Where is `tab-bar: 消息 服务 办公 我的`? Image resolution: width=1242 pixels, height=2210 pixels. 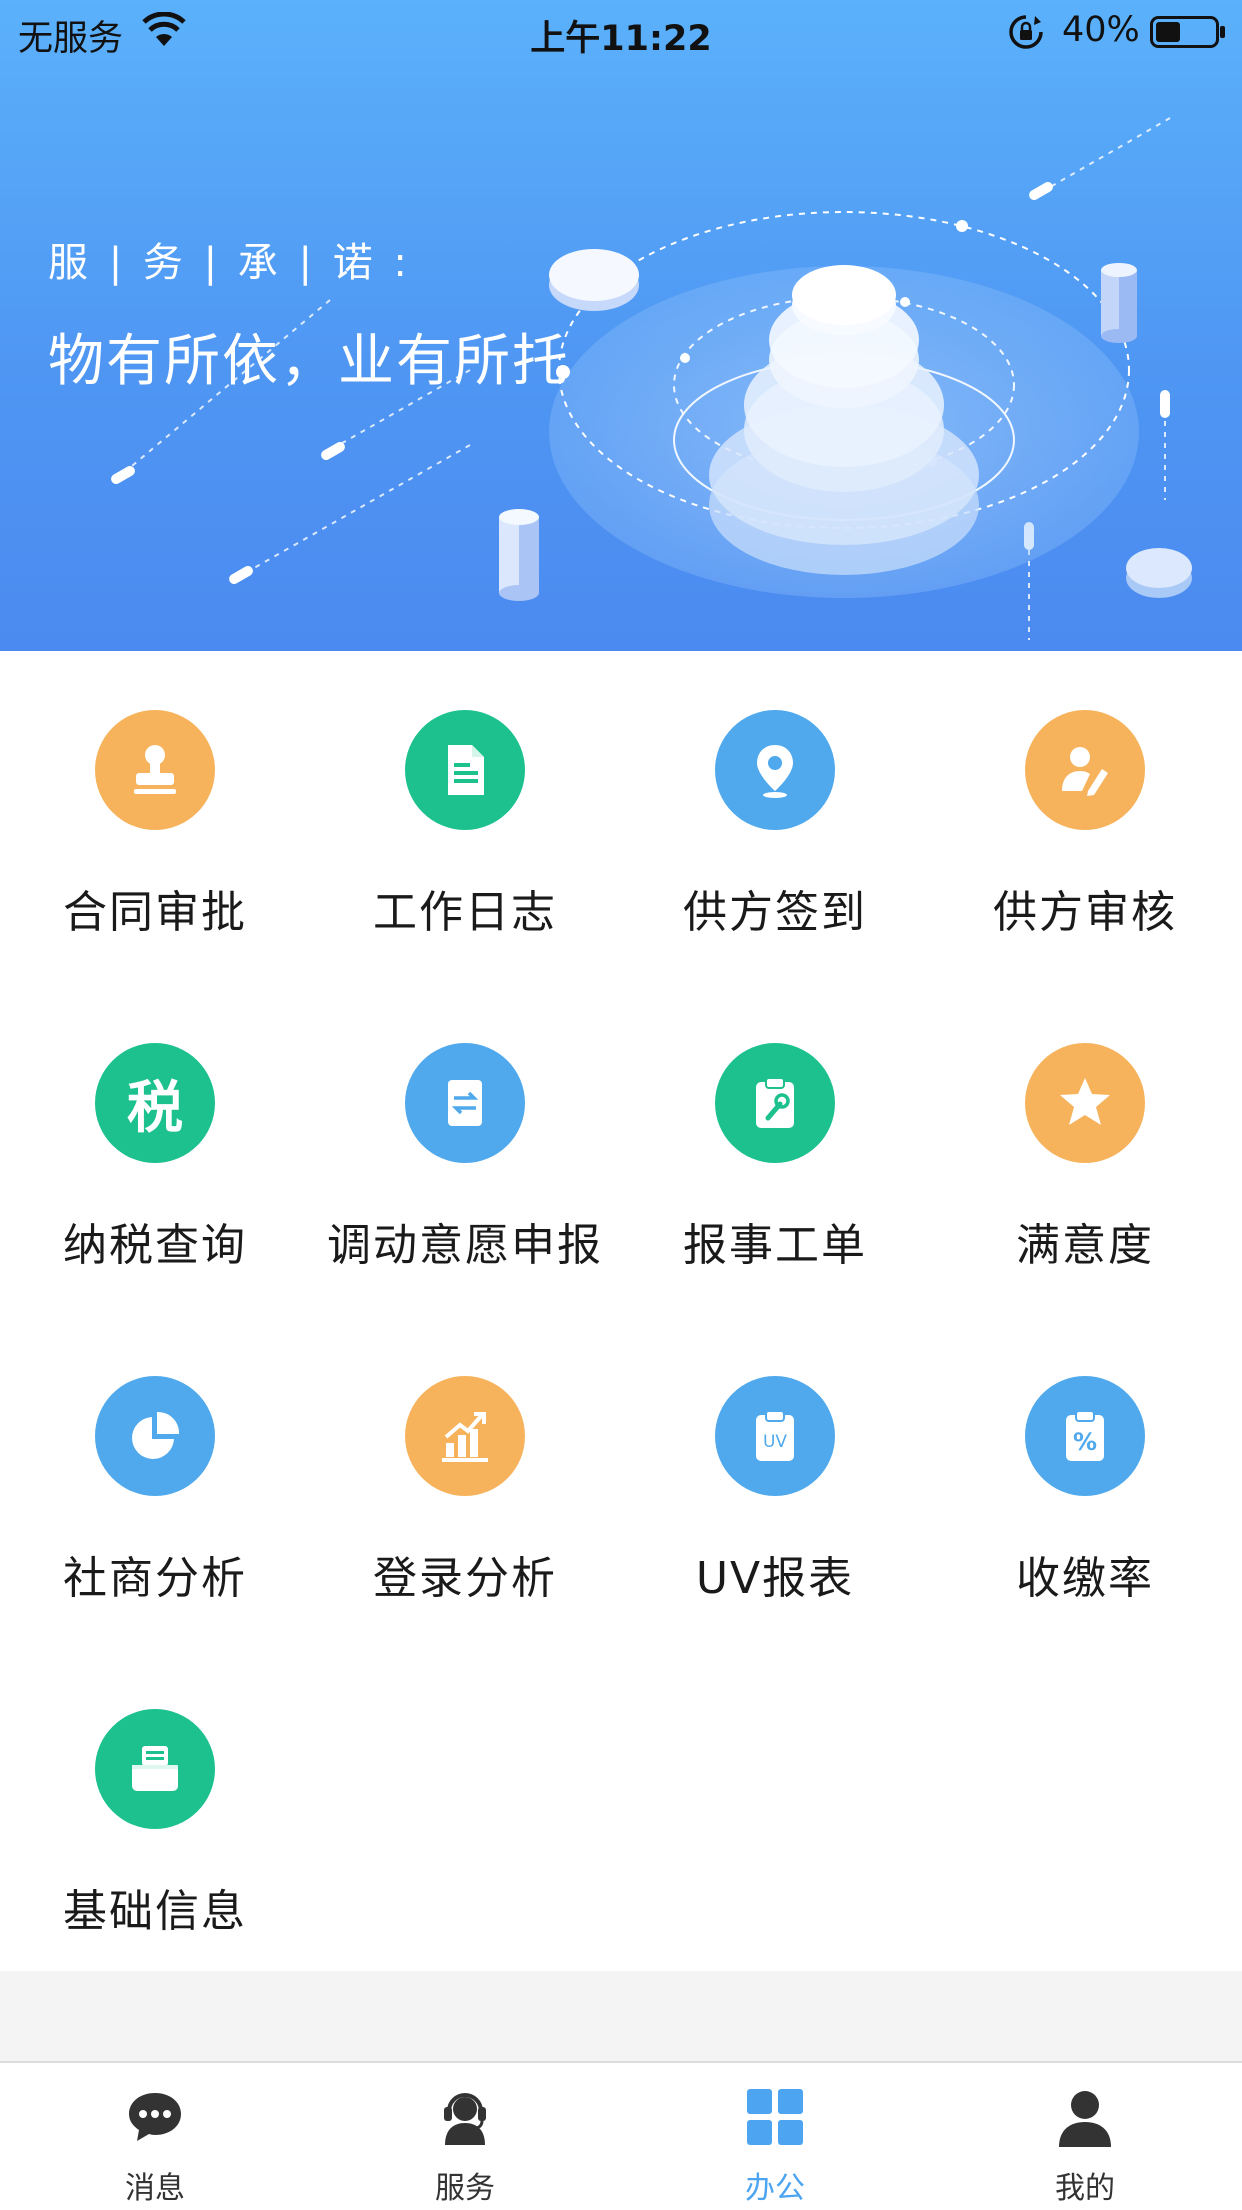 tab-bar: 消息 服务 办公 我的 is located at coordinates (621, 2135).